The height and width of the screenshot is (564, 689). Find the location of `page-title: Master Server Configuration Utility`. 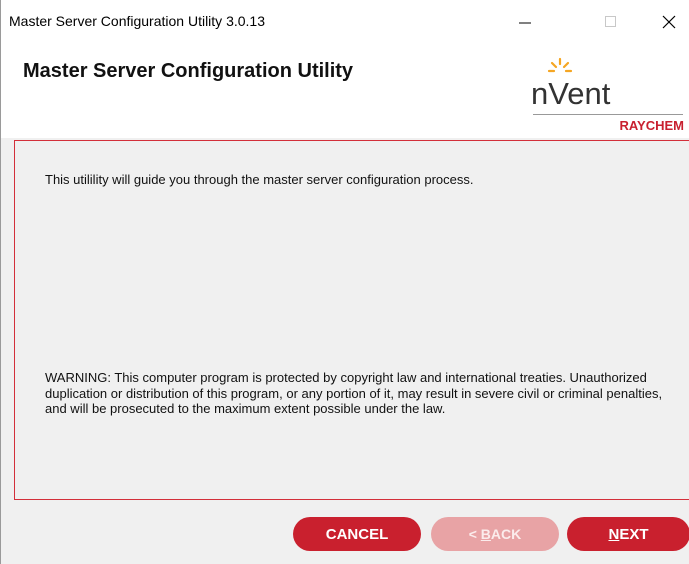

page-title: Master Server Configuration Utility is located at coordinates (188, 71).